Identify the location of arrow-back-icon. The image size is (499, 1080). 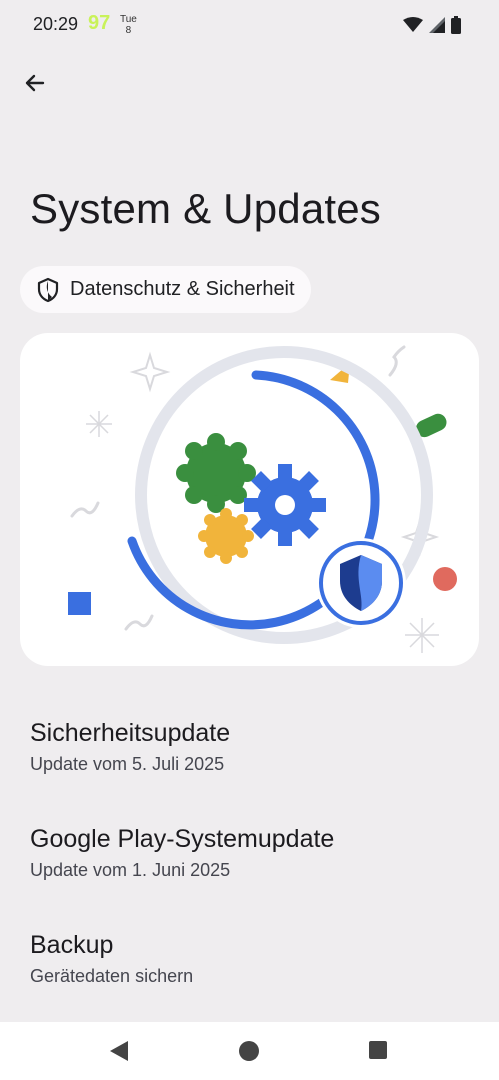
(35, 83).